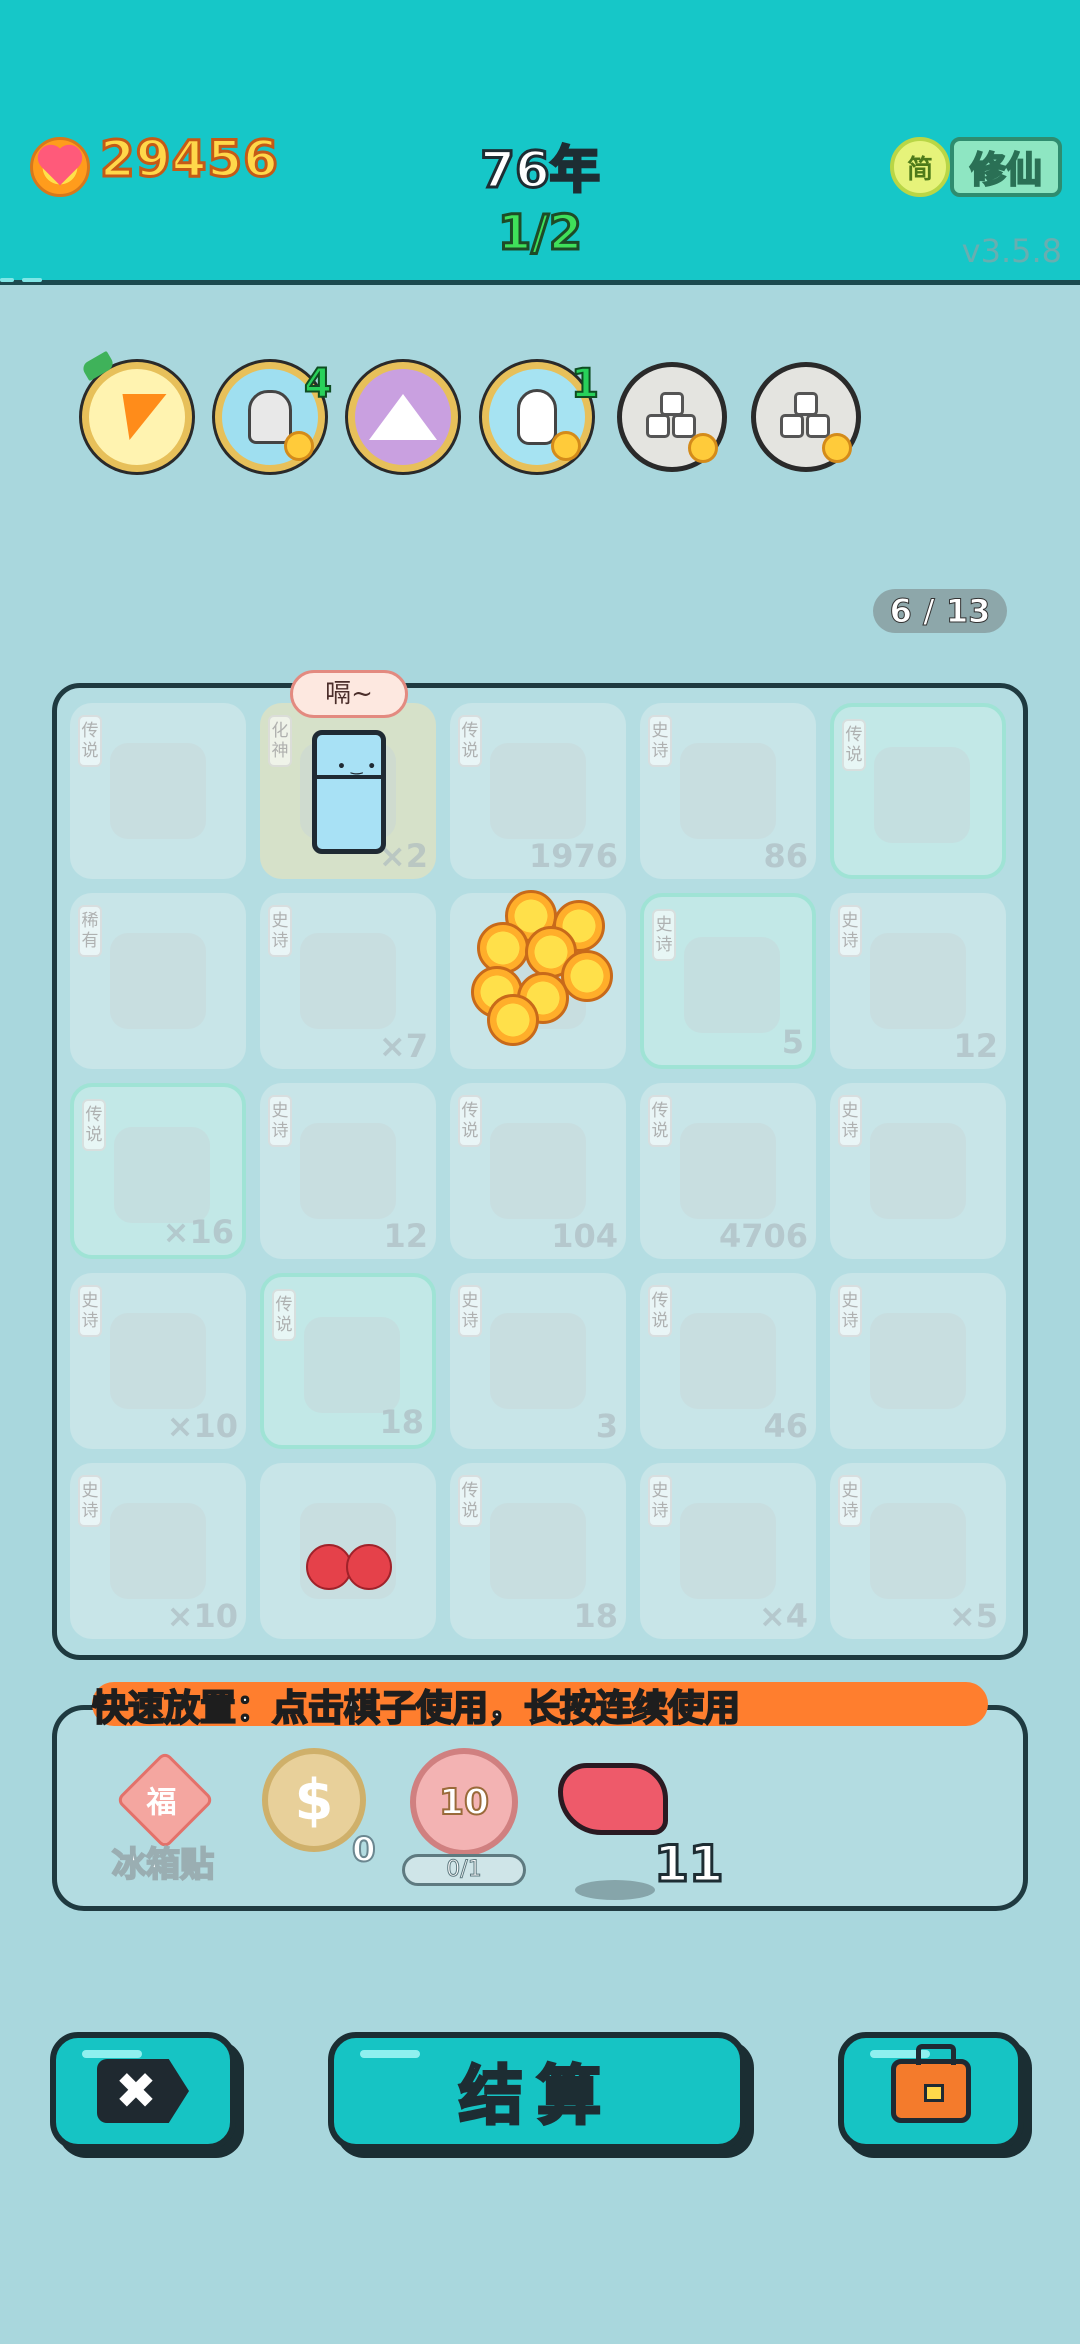 This screenshot has height=2344, width=1080. I want to click on board-cell: 传说 46, so click(728, 1361).